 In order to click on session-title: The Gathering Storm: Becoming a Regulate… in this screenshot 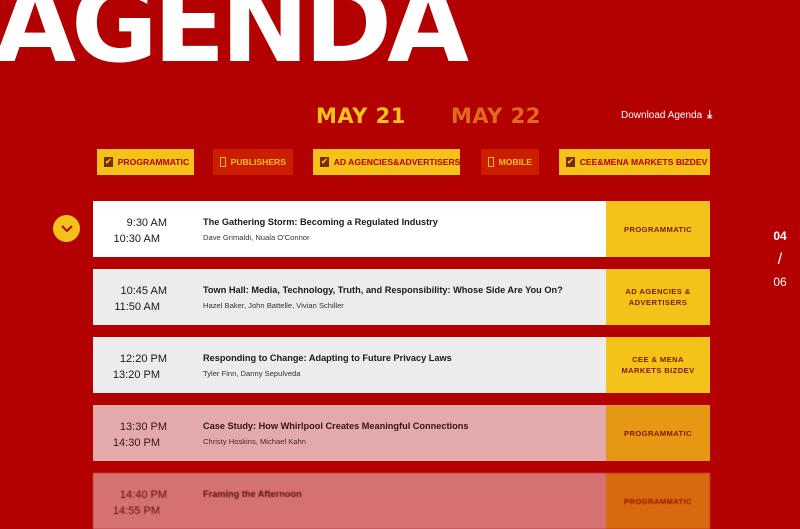, I will do `click(320, 222)`.